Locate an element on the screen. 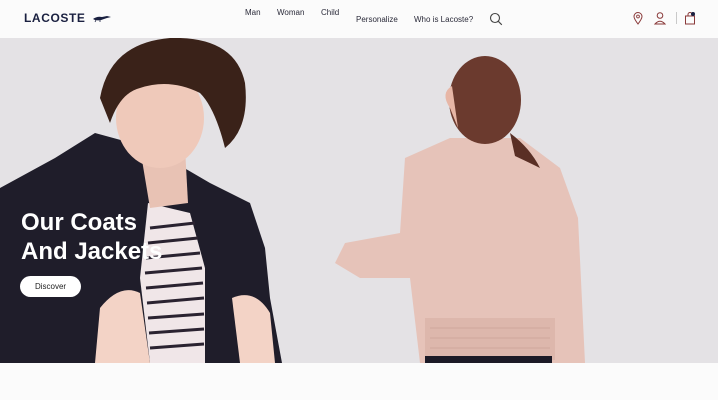  brand-logo: LACOSTE is located at coordinates (68, 18).